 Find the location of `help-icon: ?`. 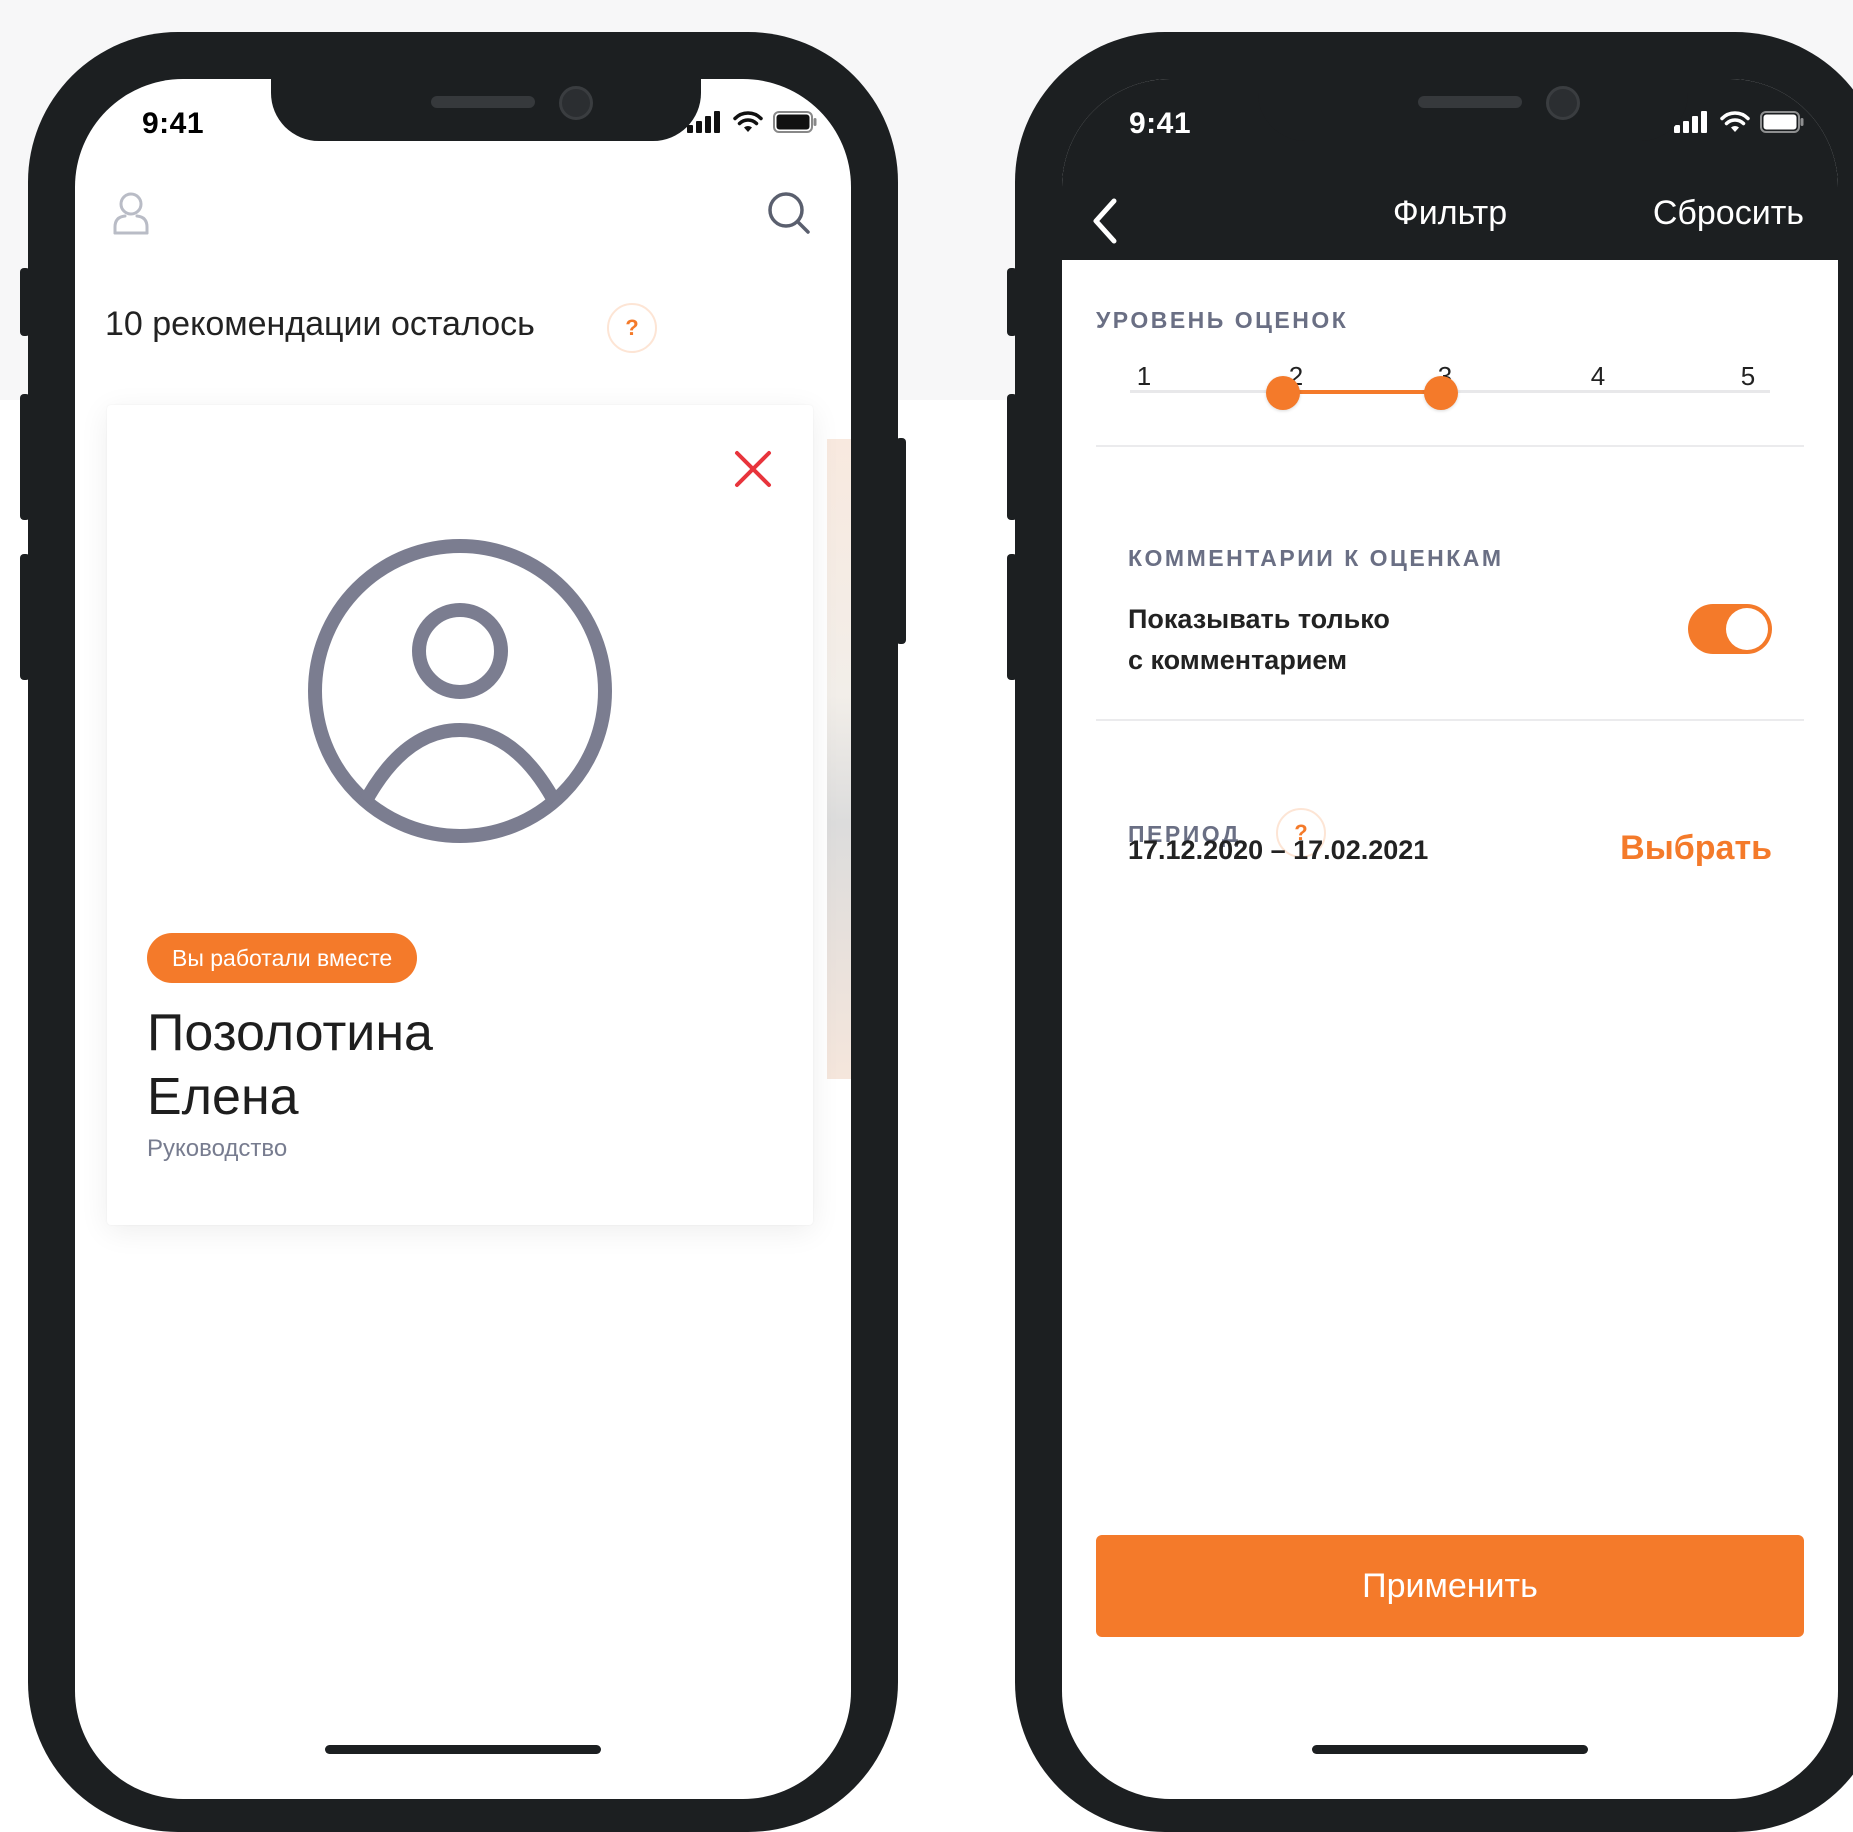

help-icon: ? is located at coordinates (632, 328).